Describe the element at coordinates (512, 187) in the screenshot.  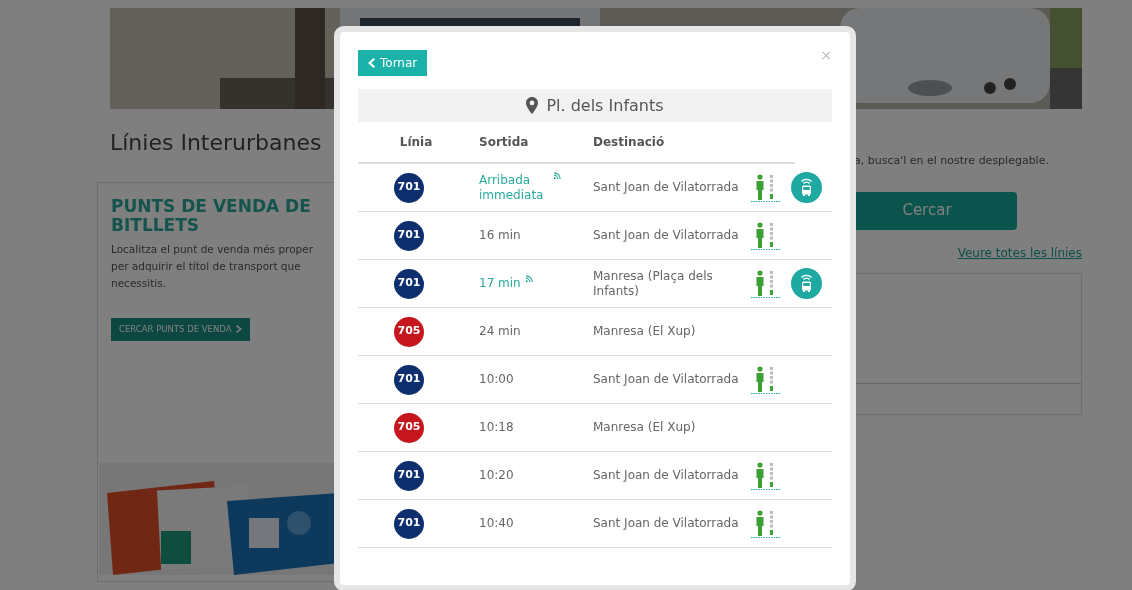
I see `departure-time: Arribada immediata` at that location.